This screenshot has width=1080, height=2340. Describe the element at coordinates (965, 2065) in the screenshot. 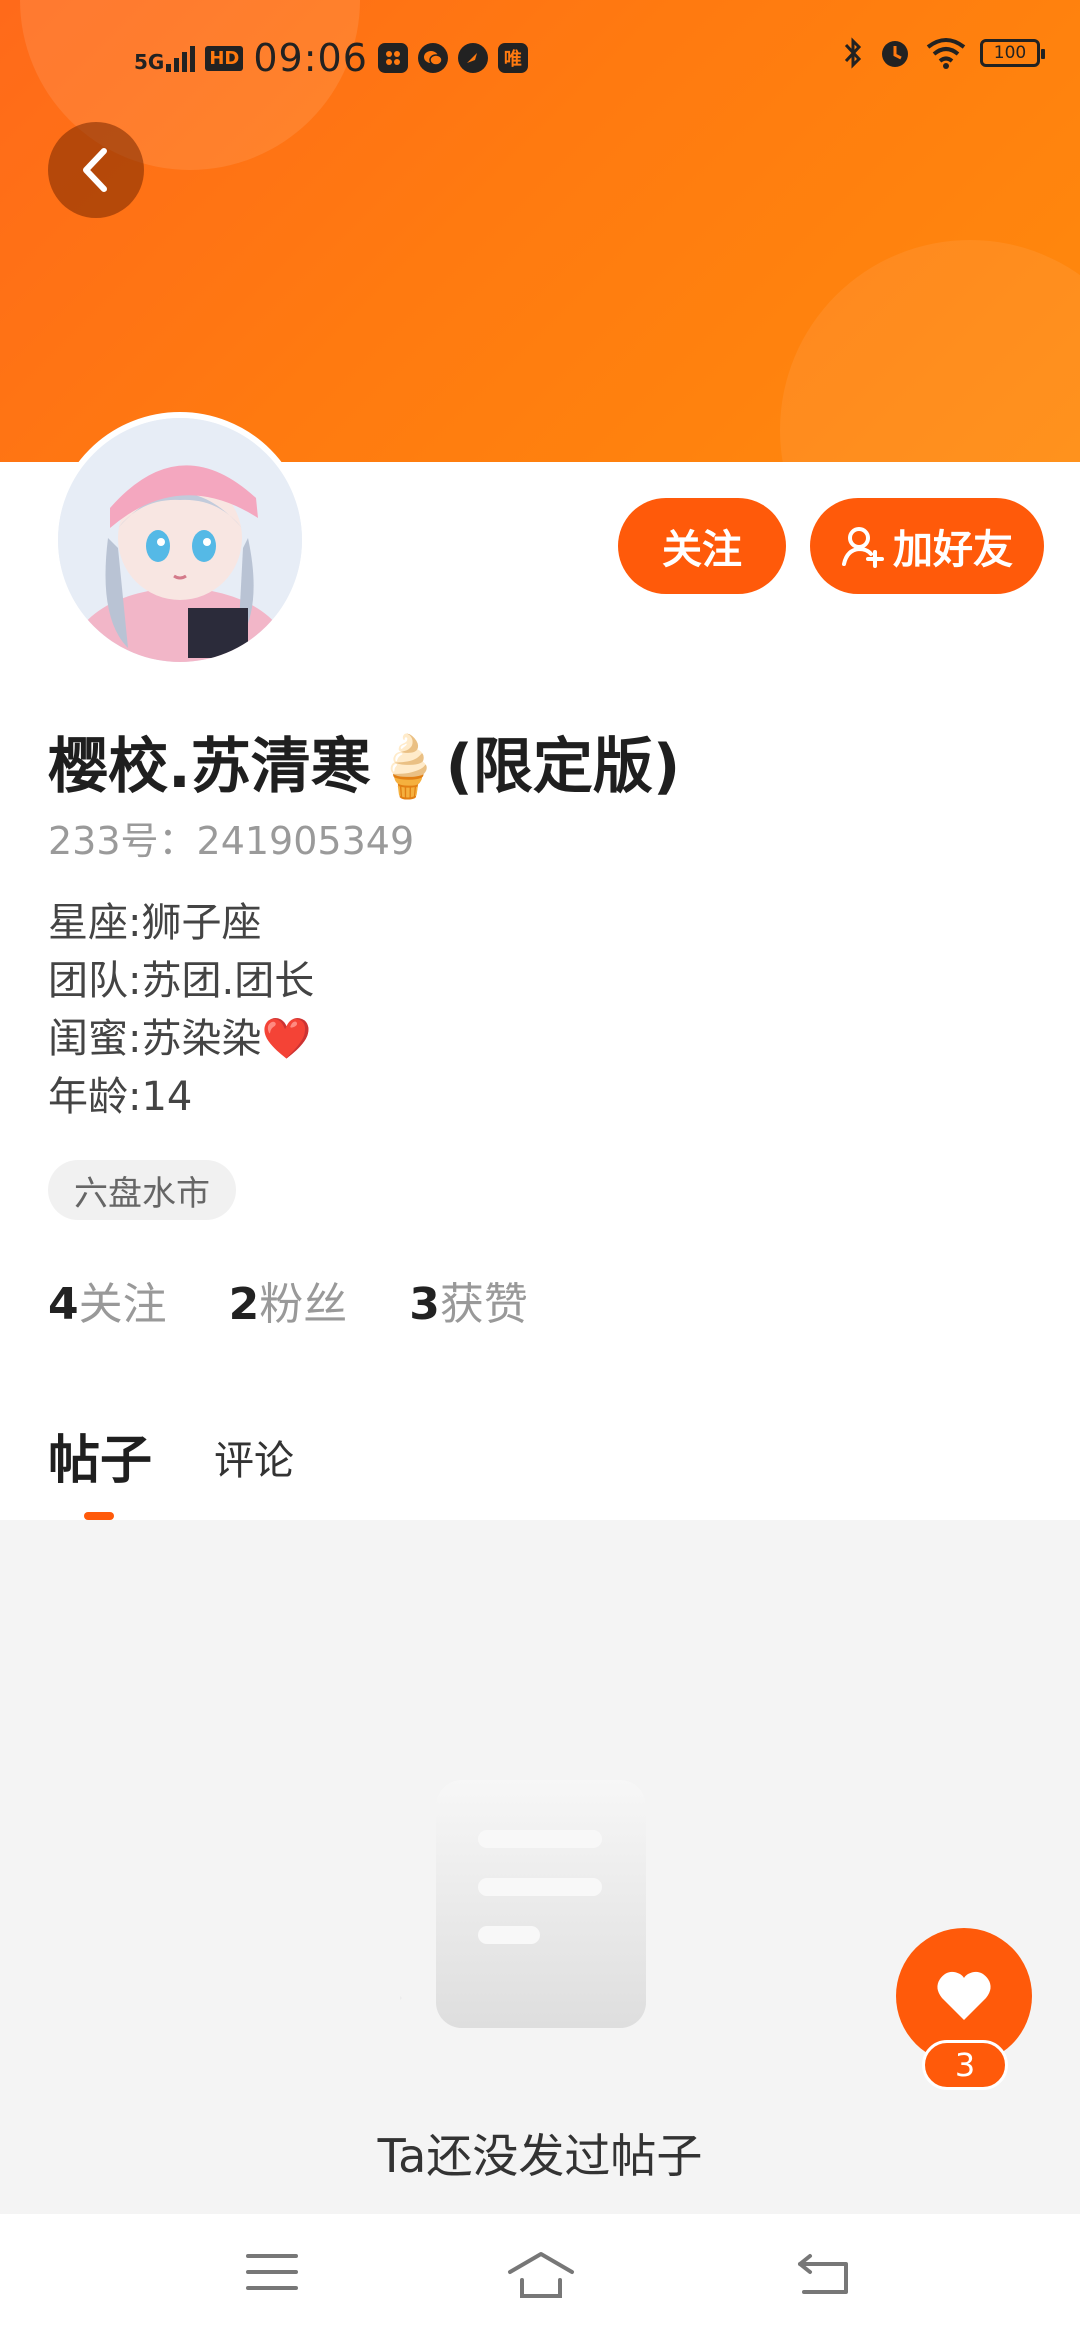

I see `like-count-badge: 3` at that location.